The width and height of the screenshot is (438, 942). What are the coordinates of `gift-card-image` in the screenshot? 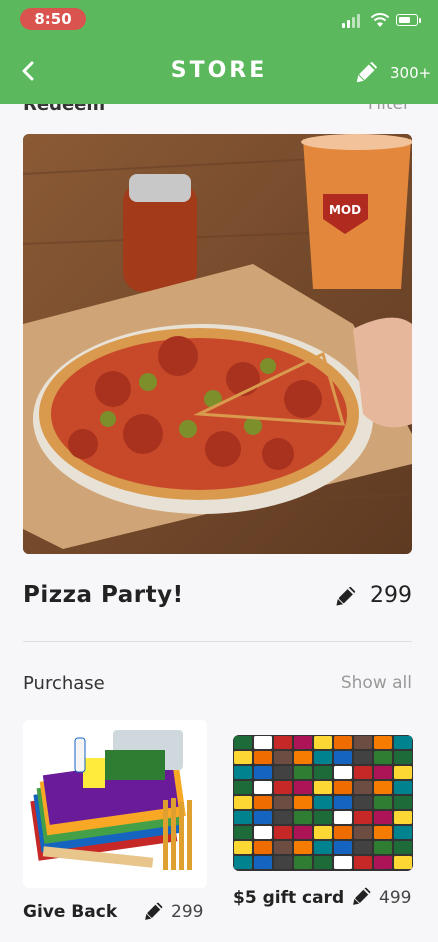 It's located at (323, 803).